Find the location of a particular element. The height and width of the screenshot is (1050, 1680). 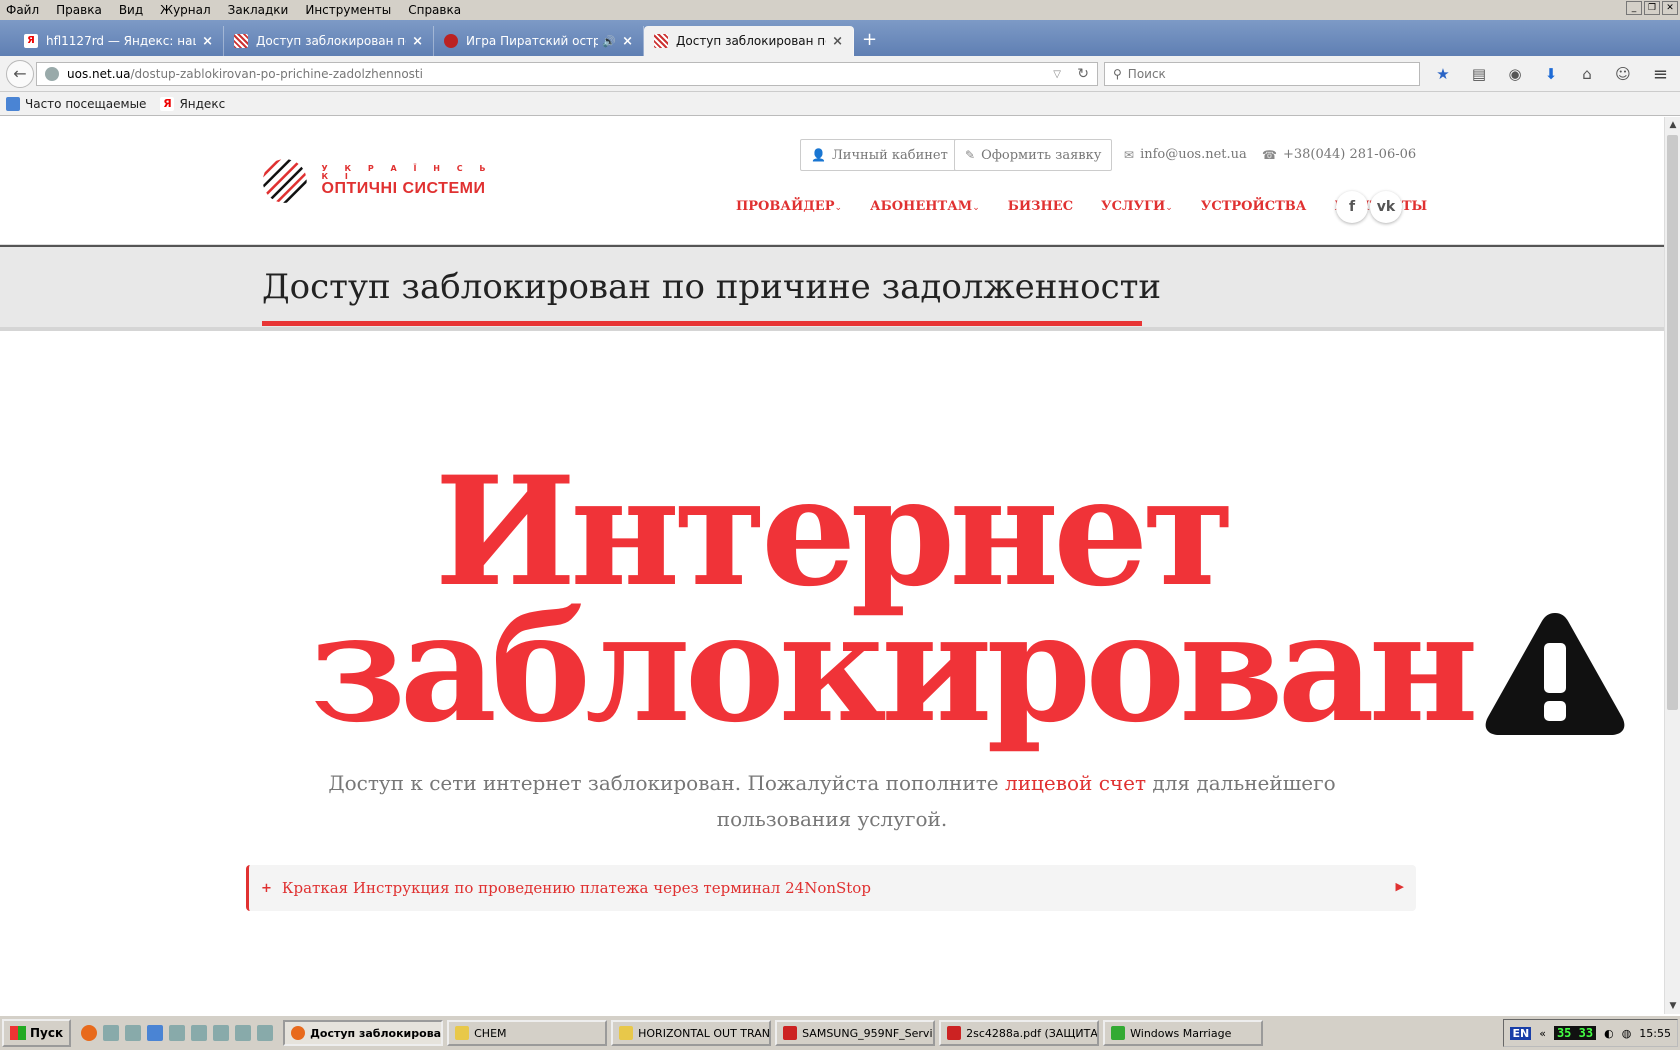

tab-blocked-1: Доступ заблокирован по пр... × is located at coordinates (329, 41).